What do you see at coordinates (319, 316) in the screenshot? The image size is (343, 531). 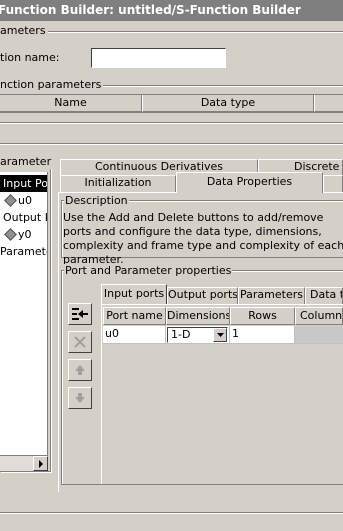 I see `grid-header-columns: Columns` at bounding box center [319, 316].